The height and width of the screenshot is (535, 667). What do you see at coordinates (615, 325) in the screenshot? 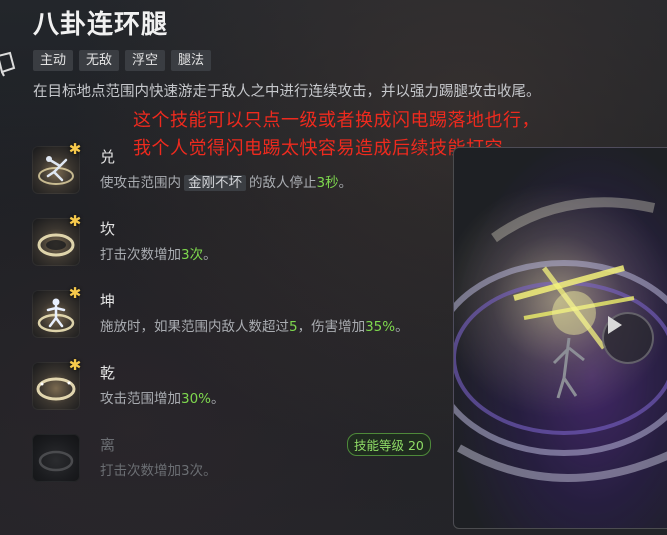
I see `play-icon` at bounding box center [615, 325].